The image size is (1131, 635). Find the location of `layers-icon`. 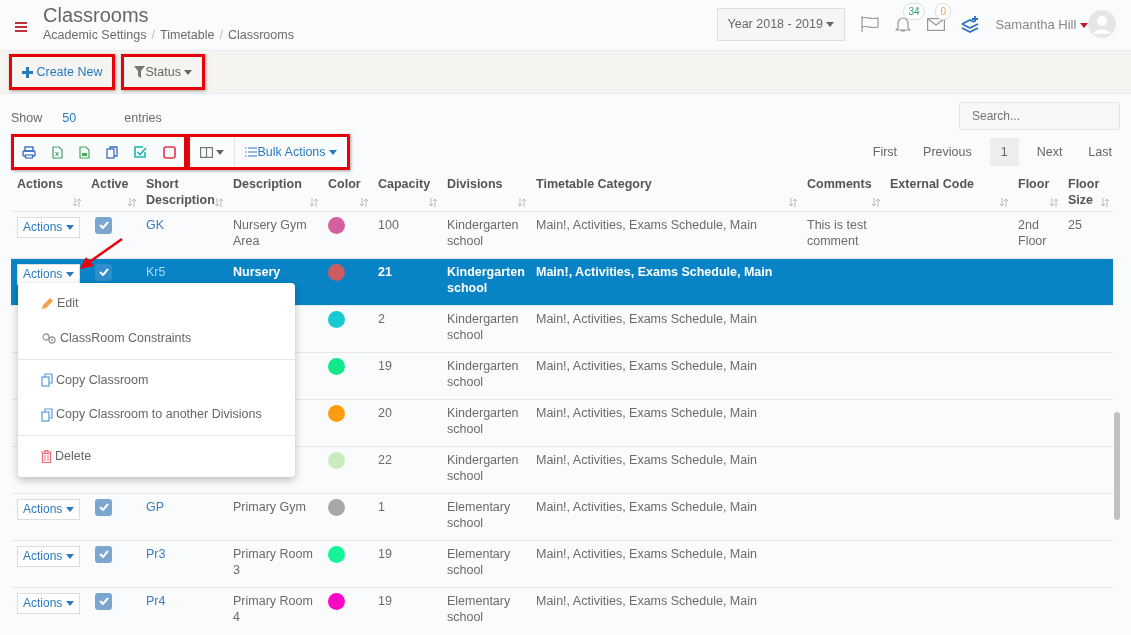

layers-icon is located at coordinates (970, 24).